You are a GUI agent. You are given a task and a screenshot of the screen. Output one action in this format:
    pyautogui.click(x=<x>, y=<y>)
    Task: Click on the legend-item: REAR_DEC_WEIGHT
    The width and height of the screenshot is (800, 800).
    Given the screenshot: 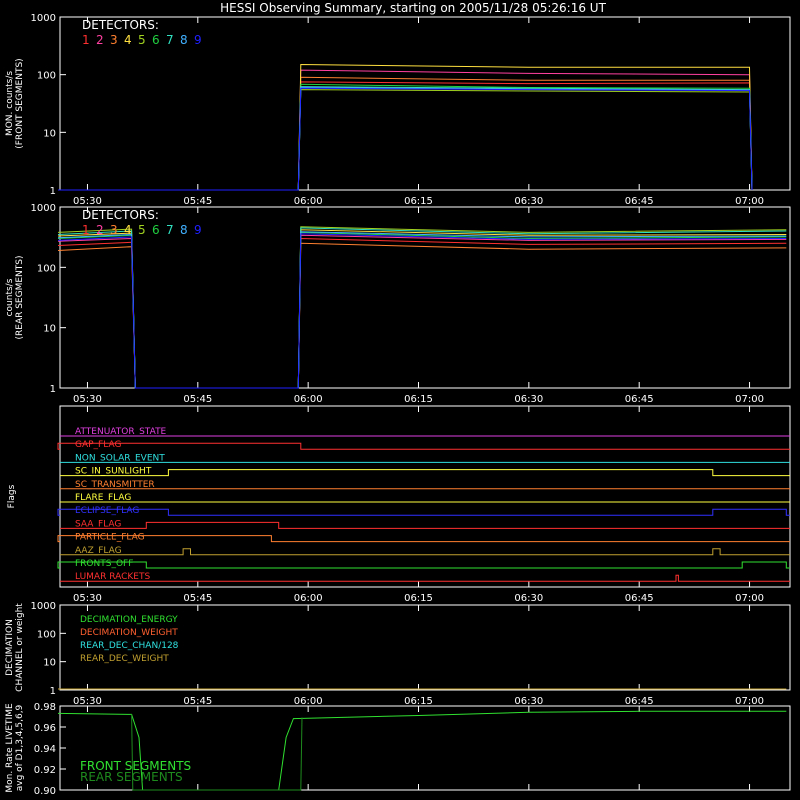 What is the action you would take?
    pyautogui.click(x=124, y=659)
    